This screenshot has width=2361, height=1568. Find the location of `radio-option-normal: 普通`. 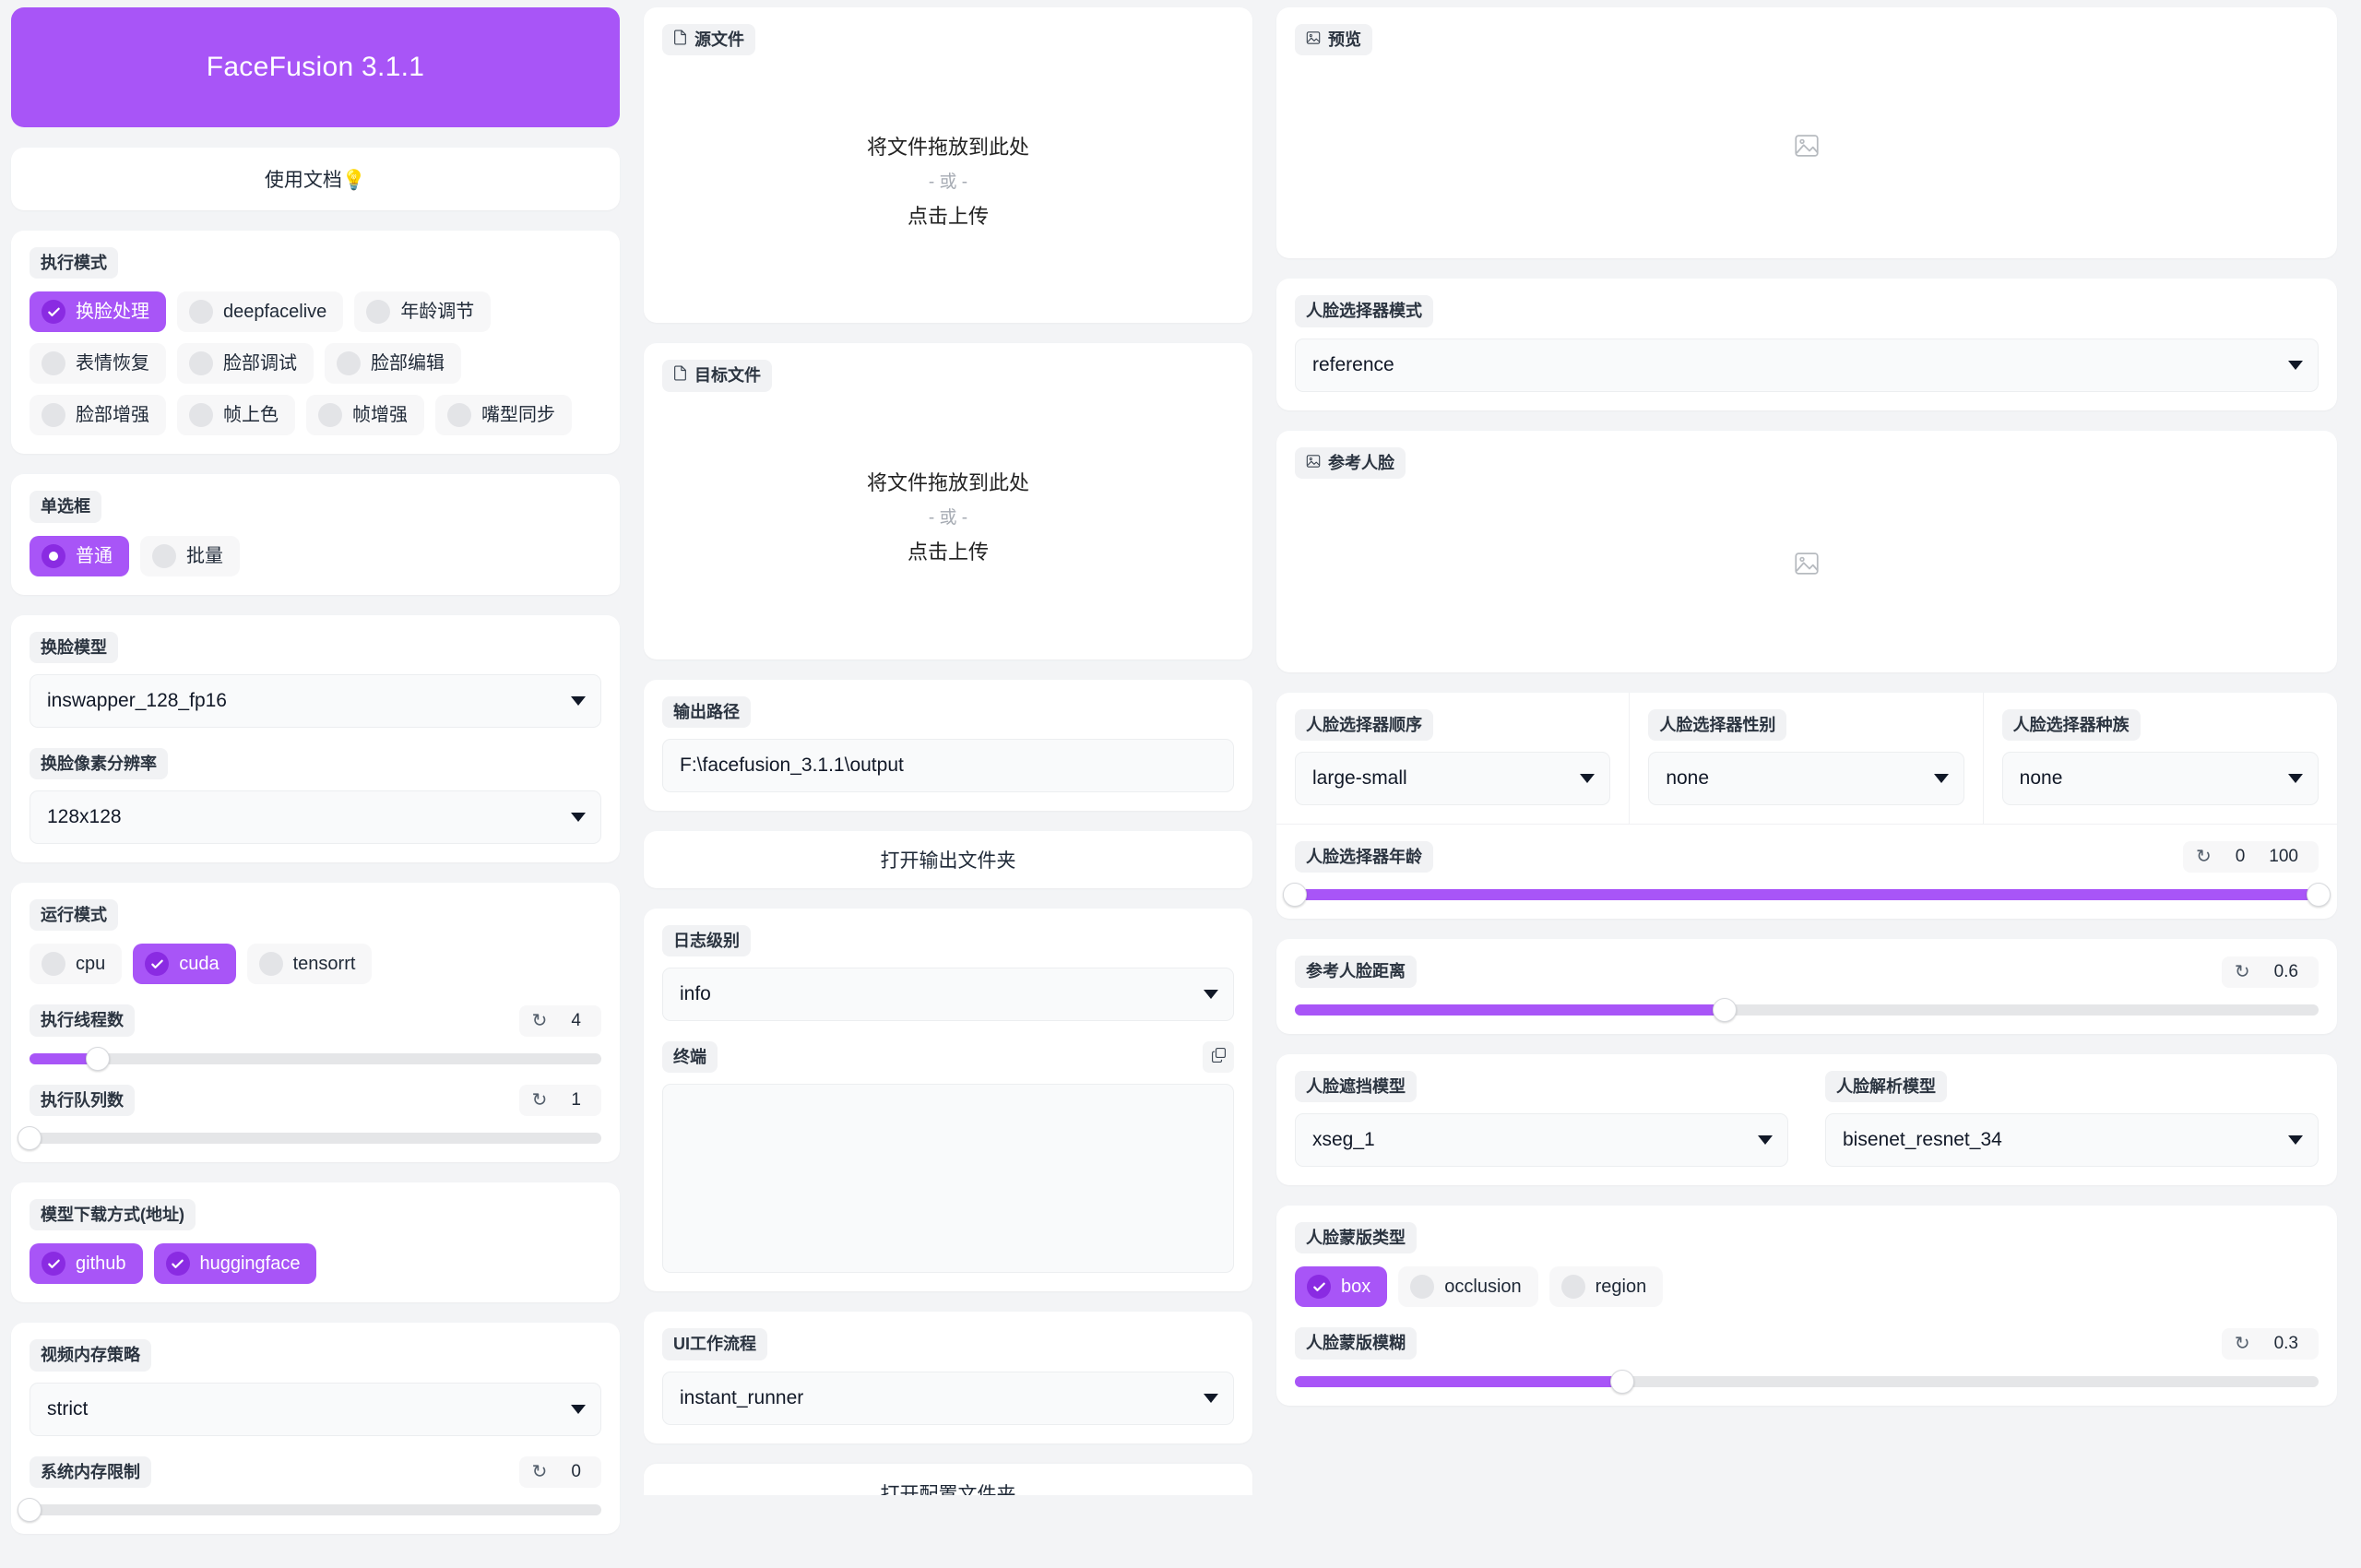

radio-option-normal: 普通 is located at coordinates (79, 555).